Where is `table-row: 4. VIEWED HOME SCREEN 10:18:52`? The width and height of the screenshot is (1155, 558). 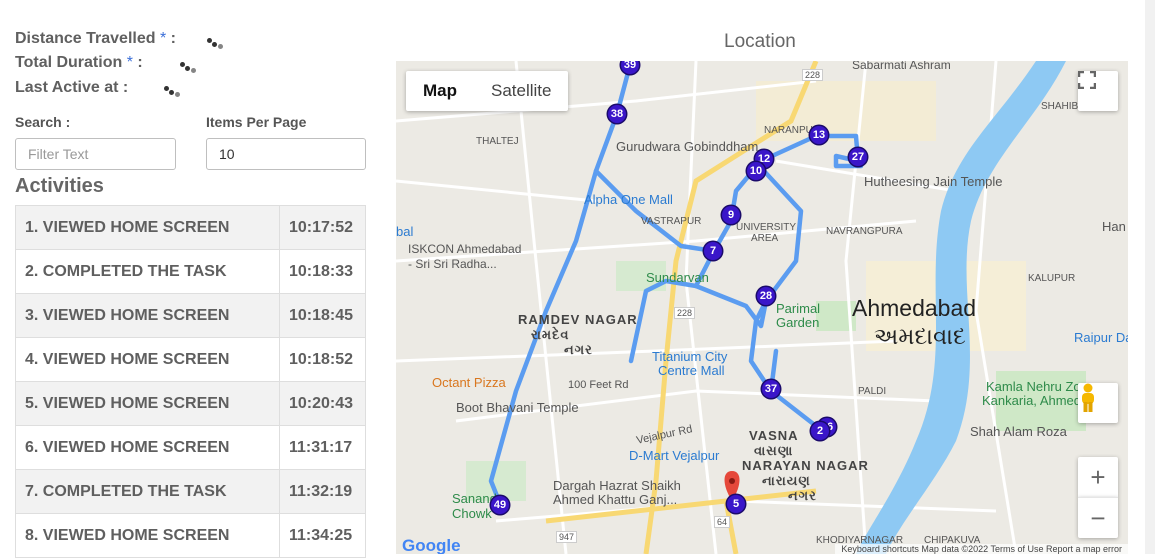 table-row: 4. VIEWED HOME SCREEN 10:18:52 is located at coordinates (190, 359).